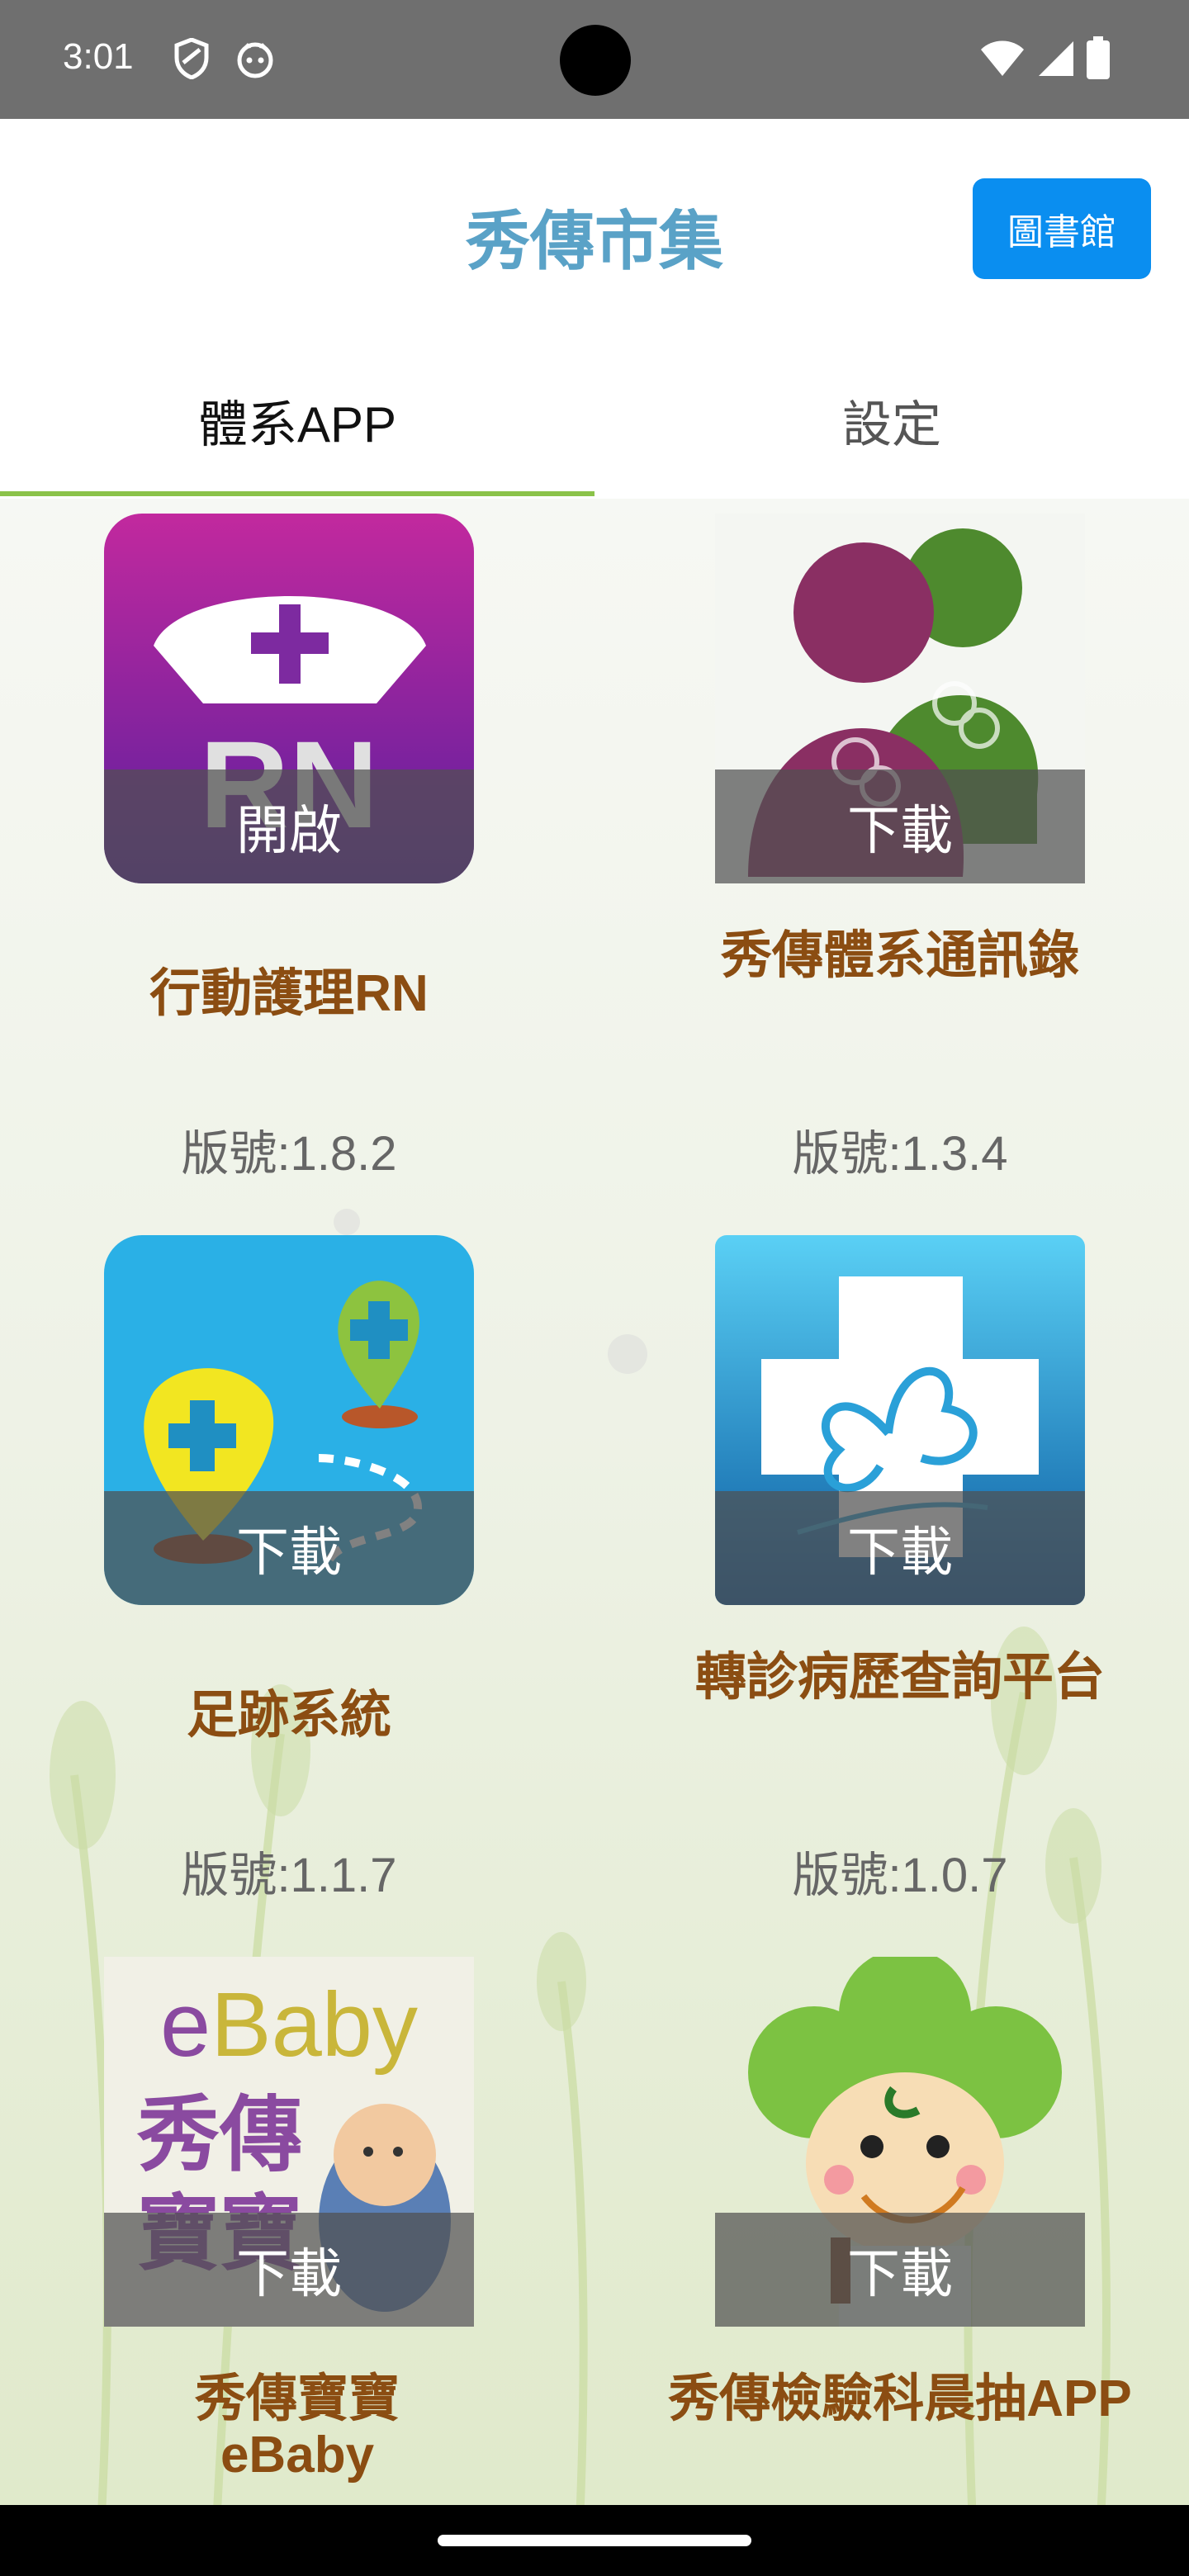 This screenshot has width=1189, height=2576. Describe the element at coordinates (289, 698) in the screenshot. I see `nurse-rn-icon: RN 開啟` at that location.